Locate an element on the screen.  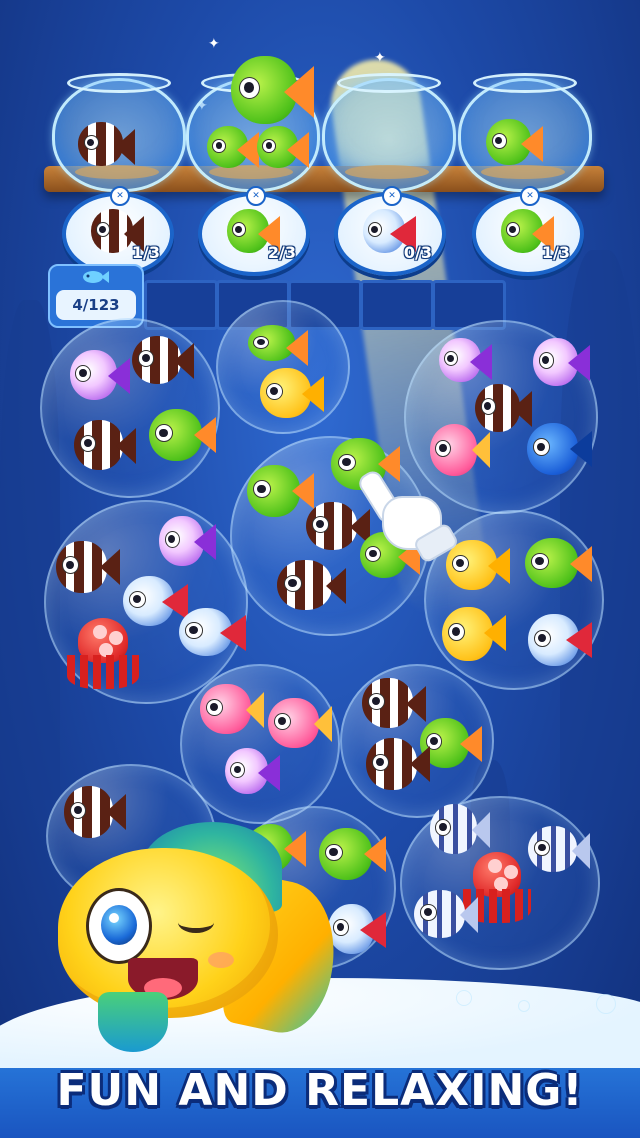
fish-icon is located at coordinates (96, 277).